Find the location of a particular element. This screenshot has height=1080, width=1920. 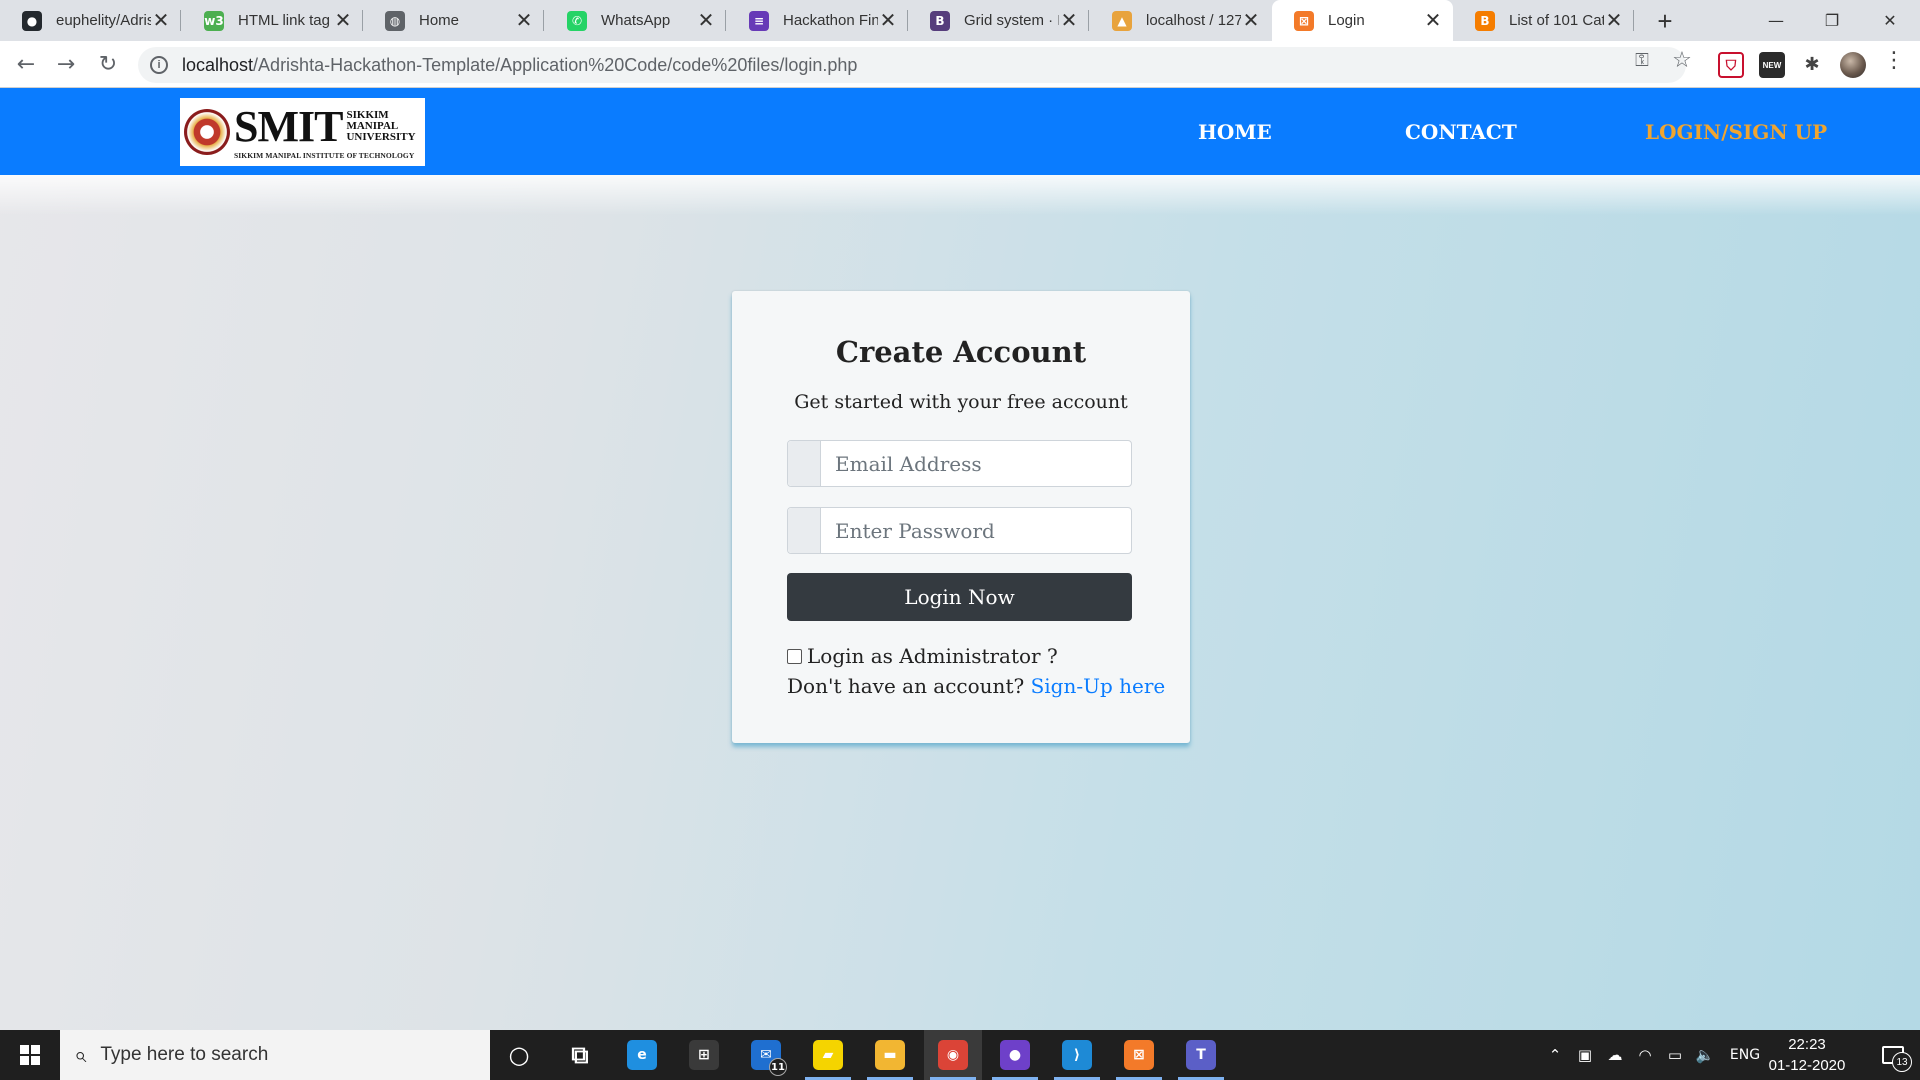

search-placeholder: Type here to search is located at coordinates (184, 1054).